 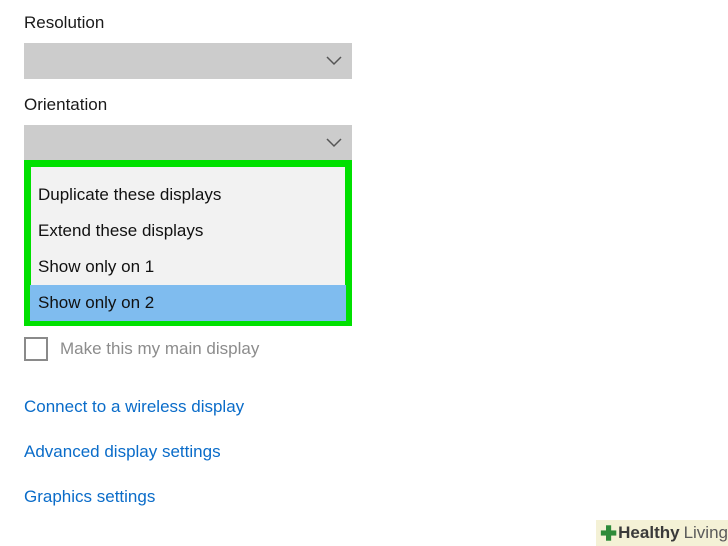 I want to click on advanced-display-settings-link: Advanced display settings, so click(x=122, y=452).